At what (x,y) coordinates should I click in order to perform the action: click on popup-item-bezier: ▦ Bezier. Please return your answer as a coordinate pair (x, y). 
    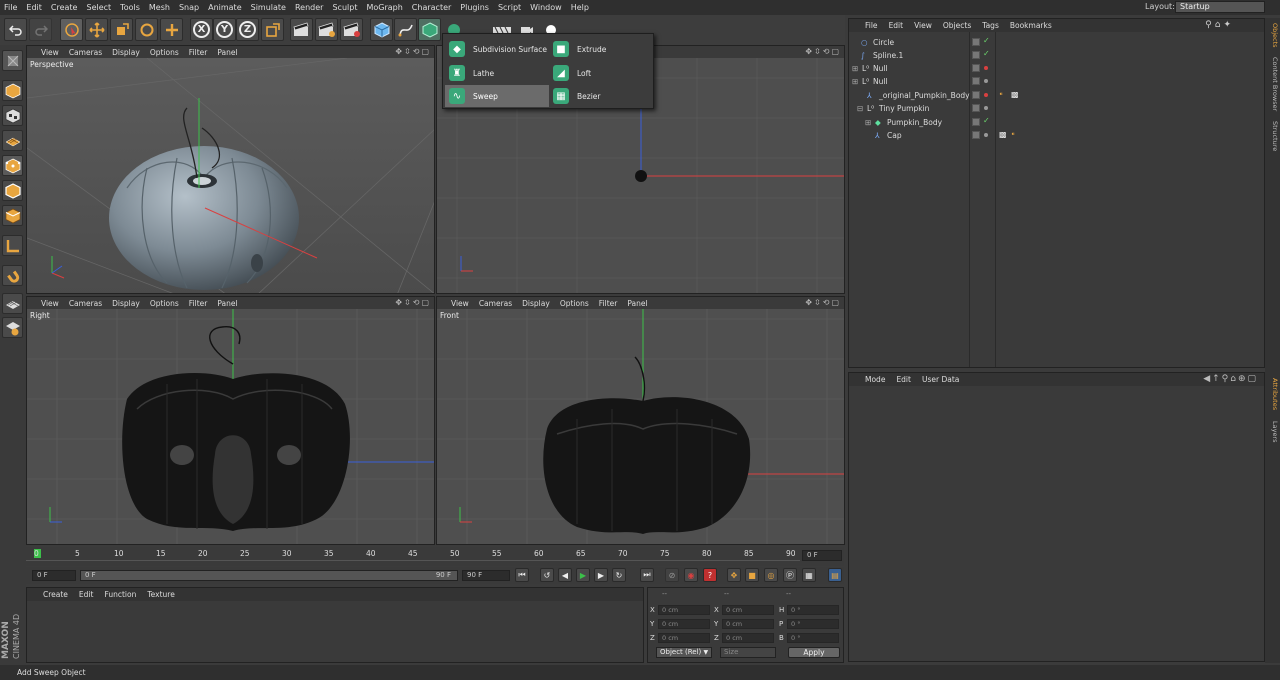
    Looking at the image, I should click on (601, 96).